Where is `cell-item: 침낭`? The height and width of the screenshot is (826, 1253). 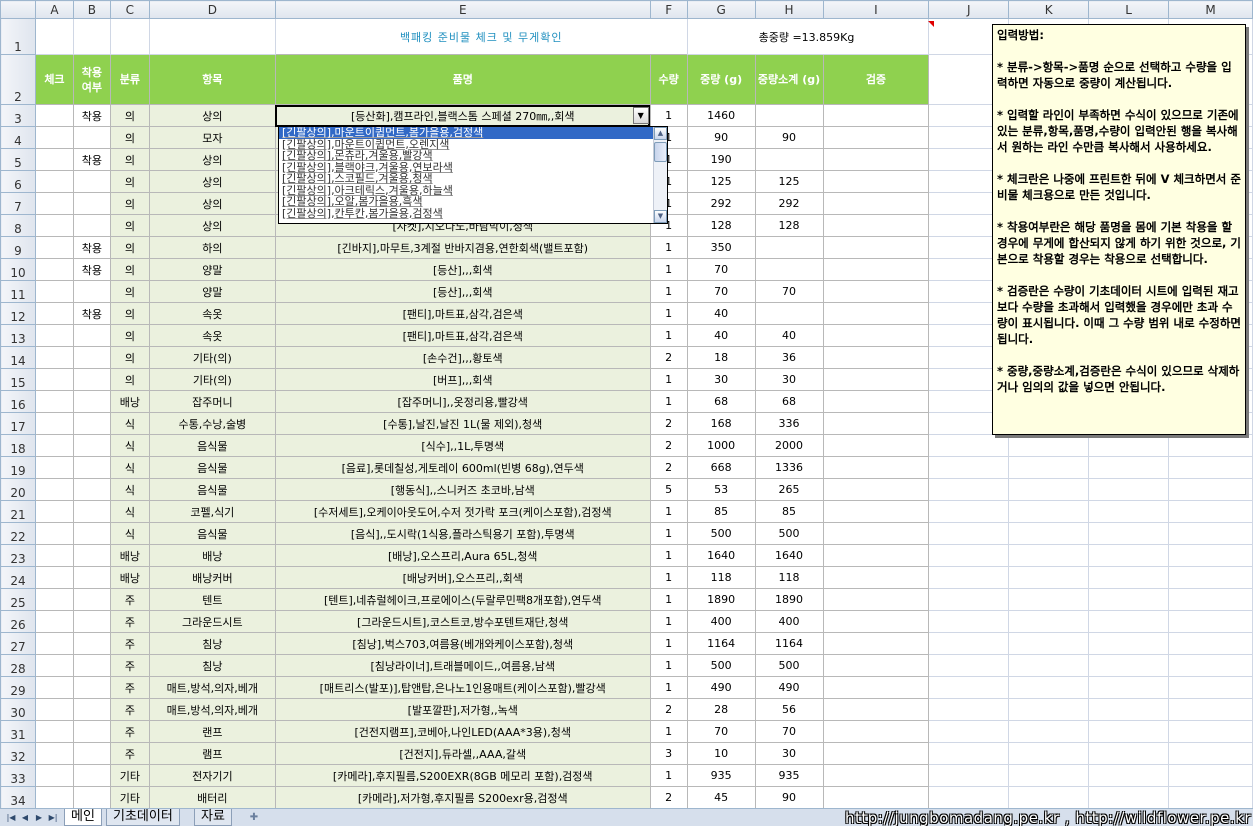
cell-item: 침낭 is located at coordinates (212, 643).